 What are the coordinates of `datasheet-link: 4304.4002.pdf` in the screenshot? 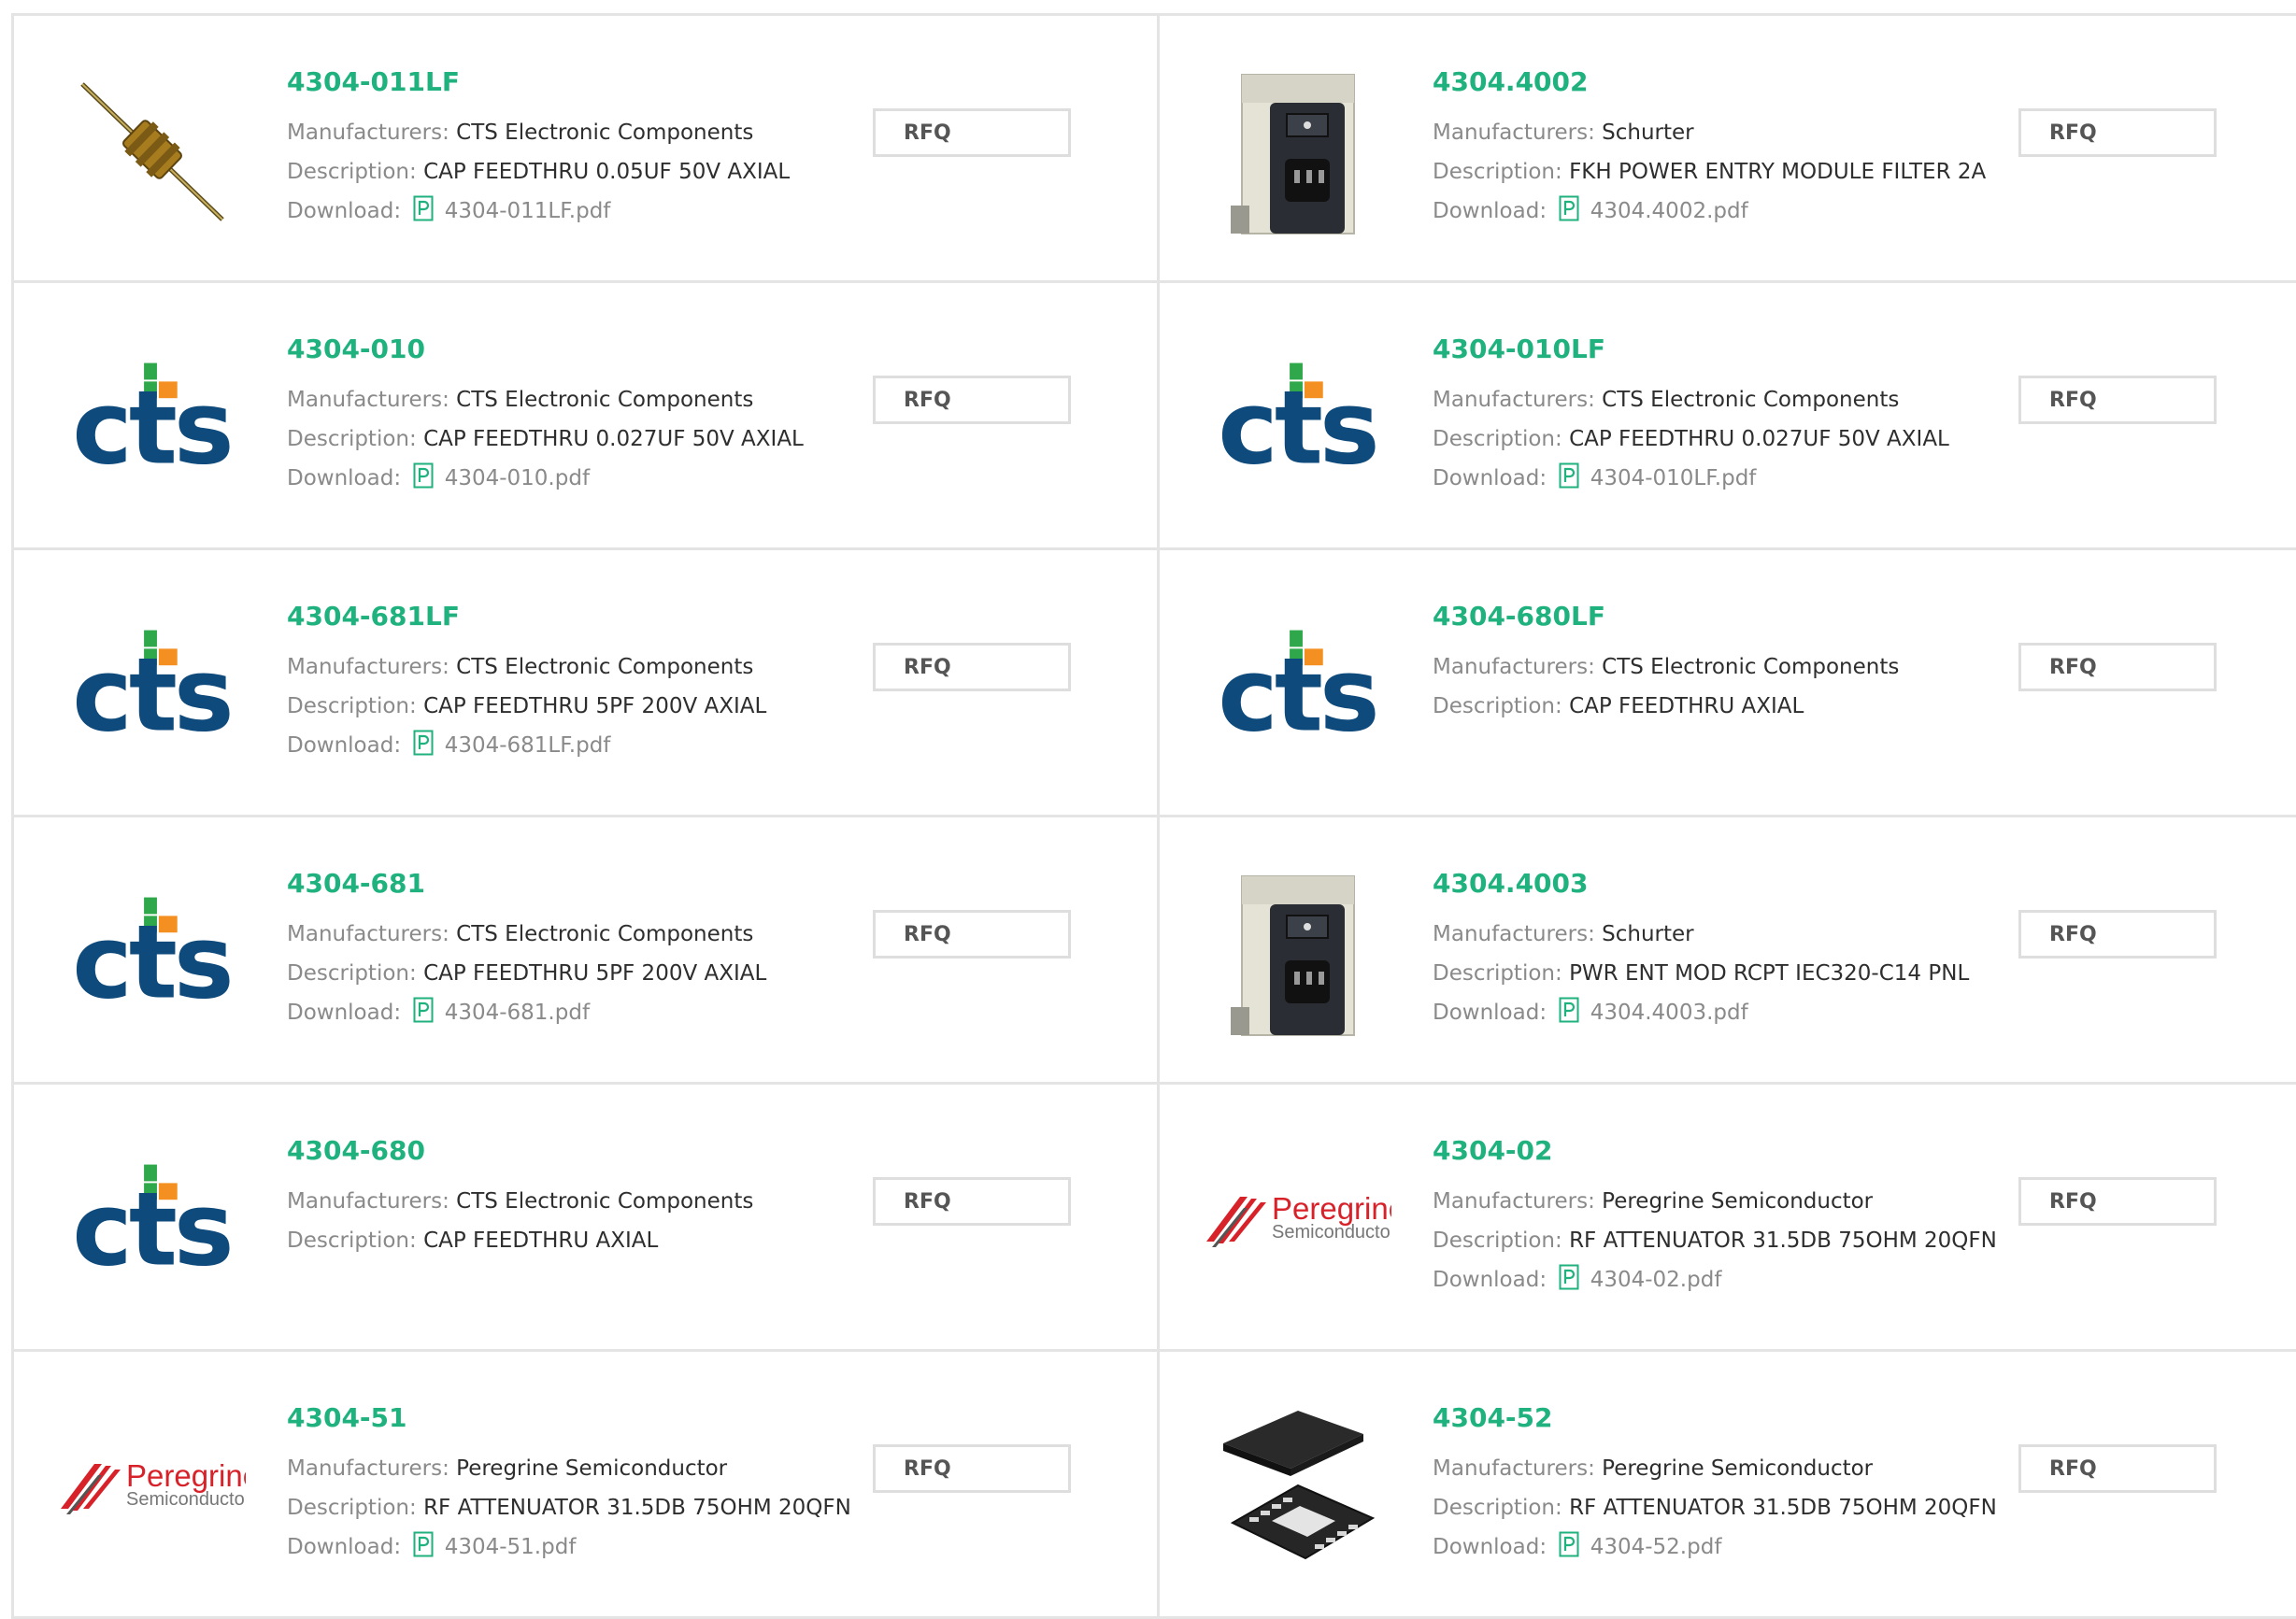 It's located at (1669, 211).